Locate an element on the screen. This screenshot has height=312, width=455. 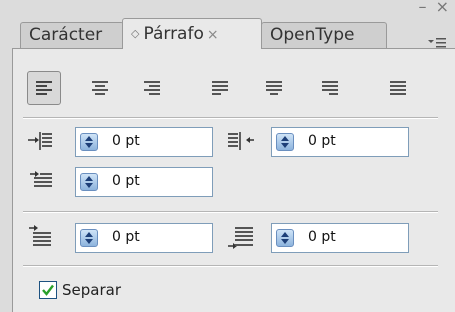
right-indent-icon is located at coordinates (241, 142).